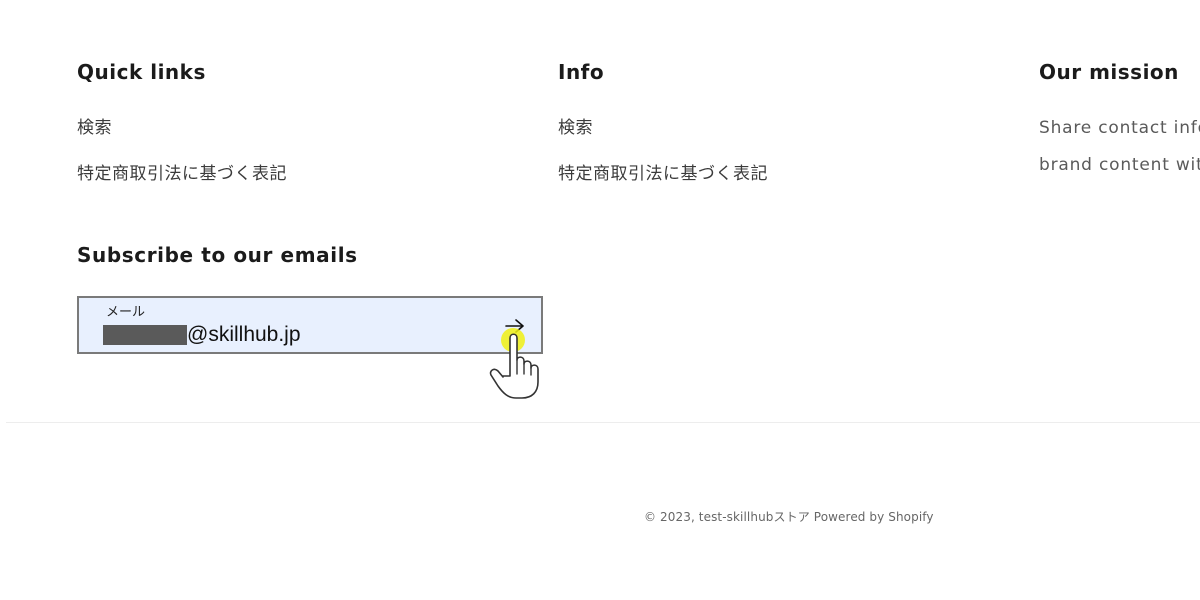 This screenshot has width=1200, height=600. I want to click on footer-column-quick-links: Quick links 検索 特定商取引法に基づく表記, so click(297, 134).